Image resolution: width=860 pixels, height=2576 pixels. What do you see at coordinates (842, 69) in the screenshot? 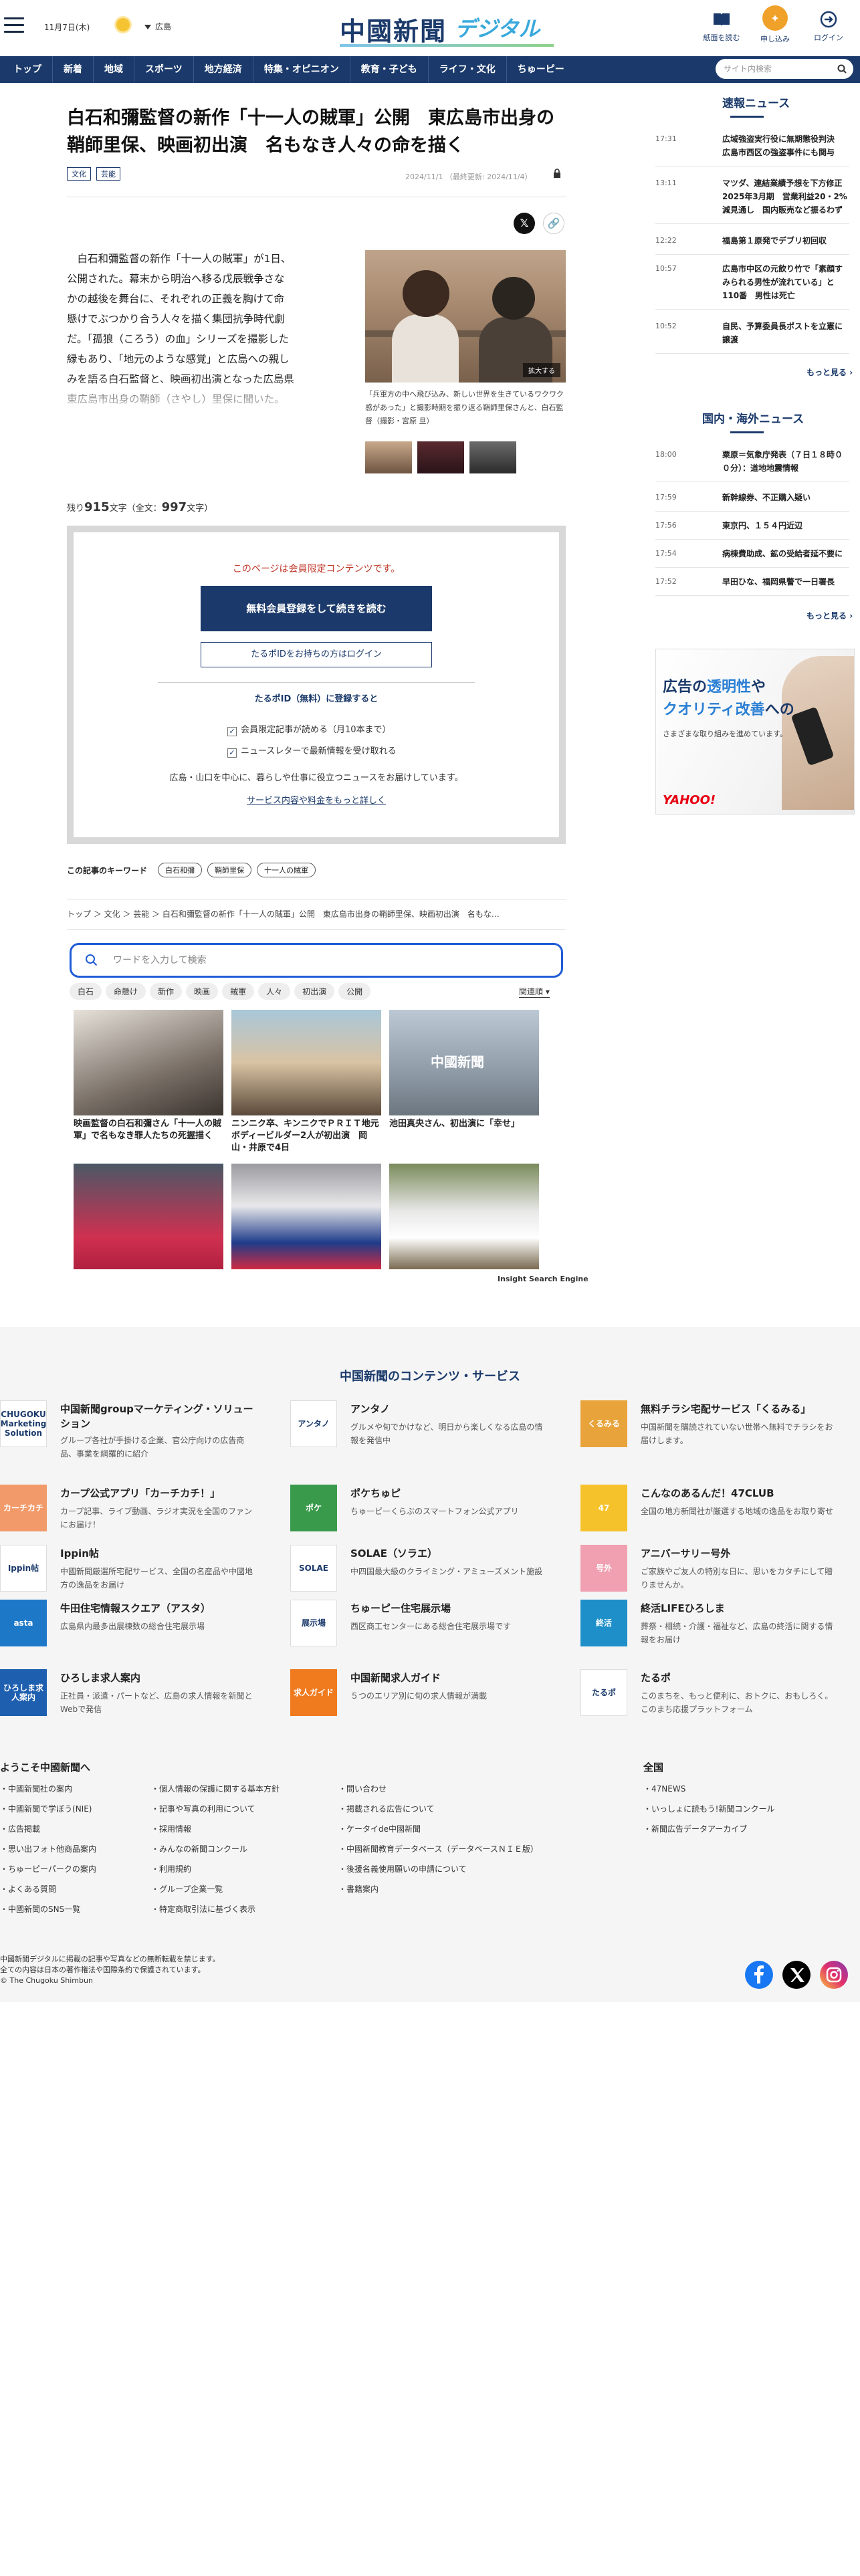
I see `search-icon` at bounding box center [842, 69].